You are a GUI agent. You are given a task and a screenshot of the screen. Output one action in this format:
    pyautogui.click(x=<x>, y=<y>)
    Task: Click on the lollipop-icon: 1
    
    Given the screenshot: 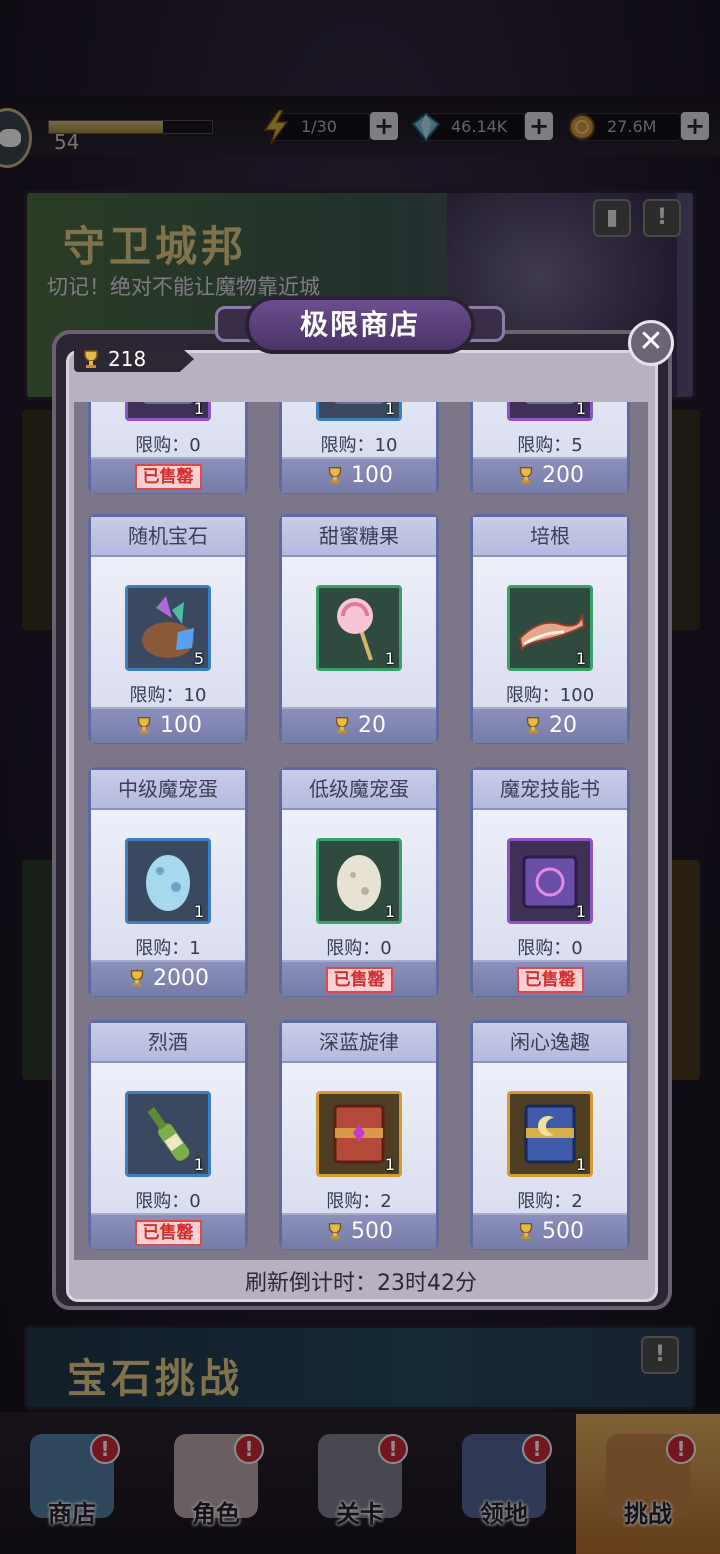 What is the action you would take?
    pyautogui.click(x=359, y=628)
    